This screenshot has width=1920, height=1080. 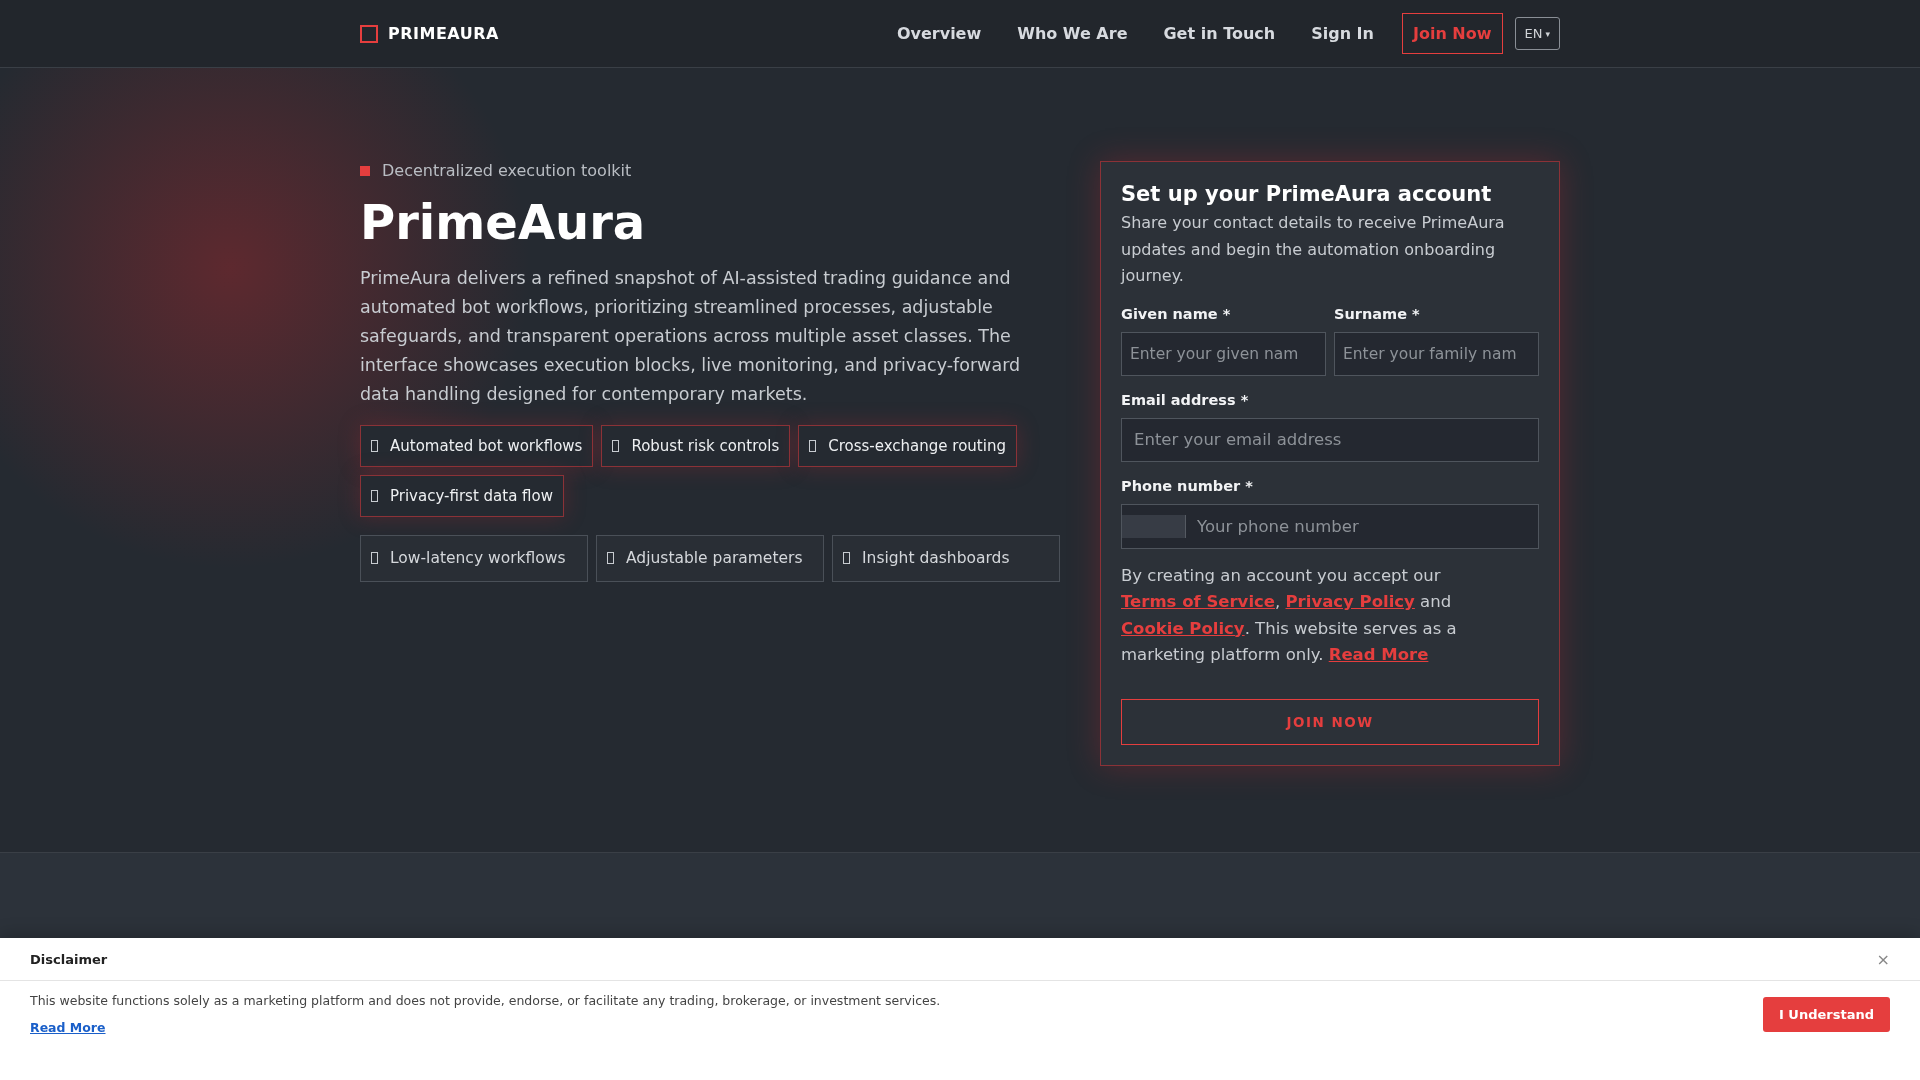 What do you see at coordinates (1378, 654) in the screenshot?
I see `policy-link: Read More` at bounding box center [1378, 654].